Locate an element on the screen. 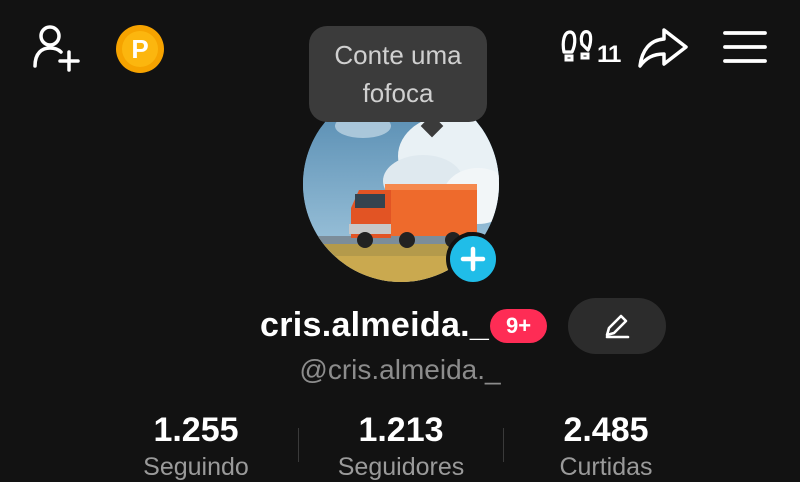 The image size is (800, 482). coins-button: P is located at coordinates (140, 49).